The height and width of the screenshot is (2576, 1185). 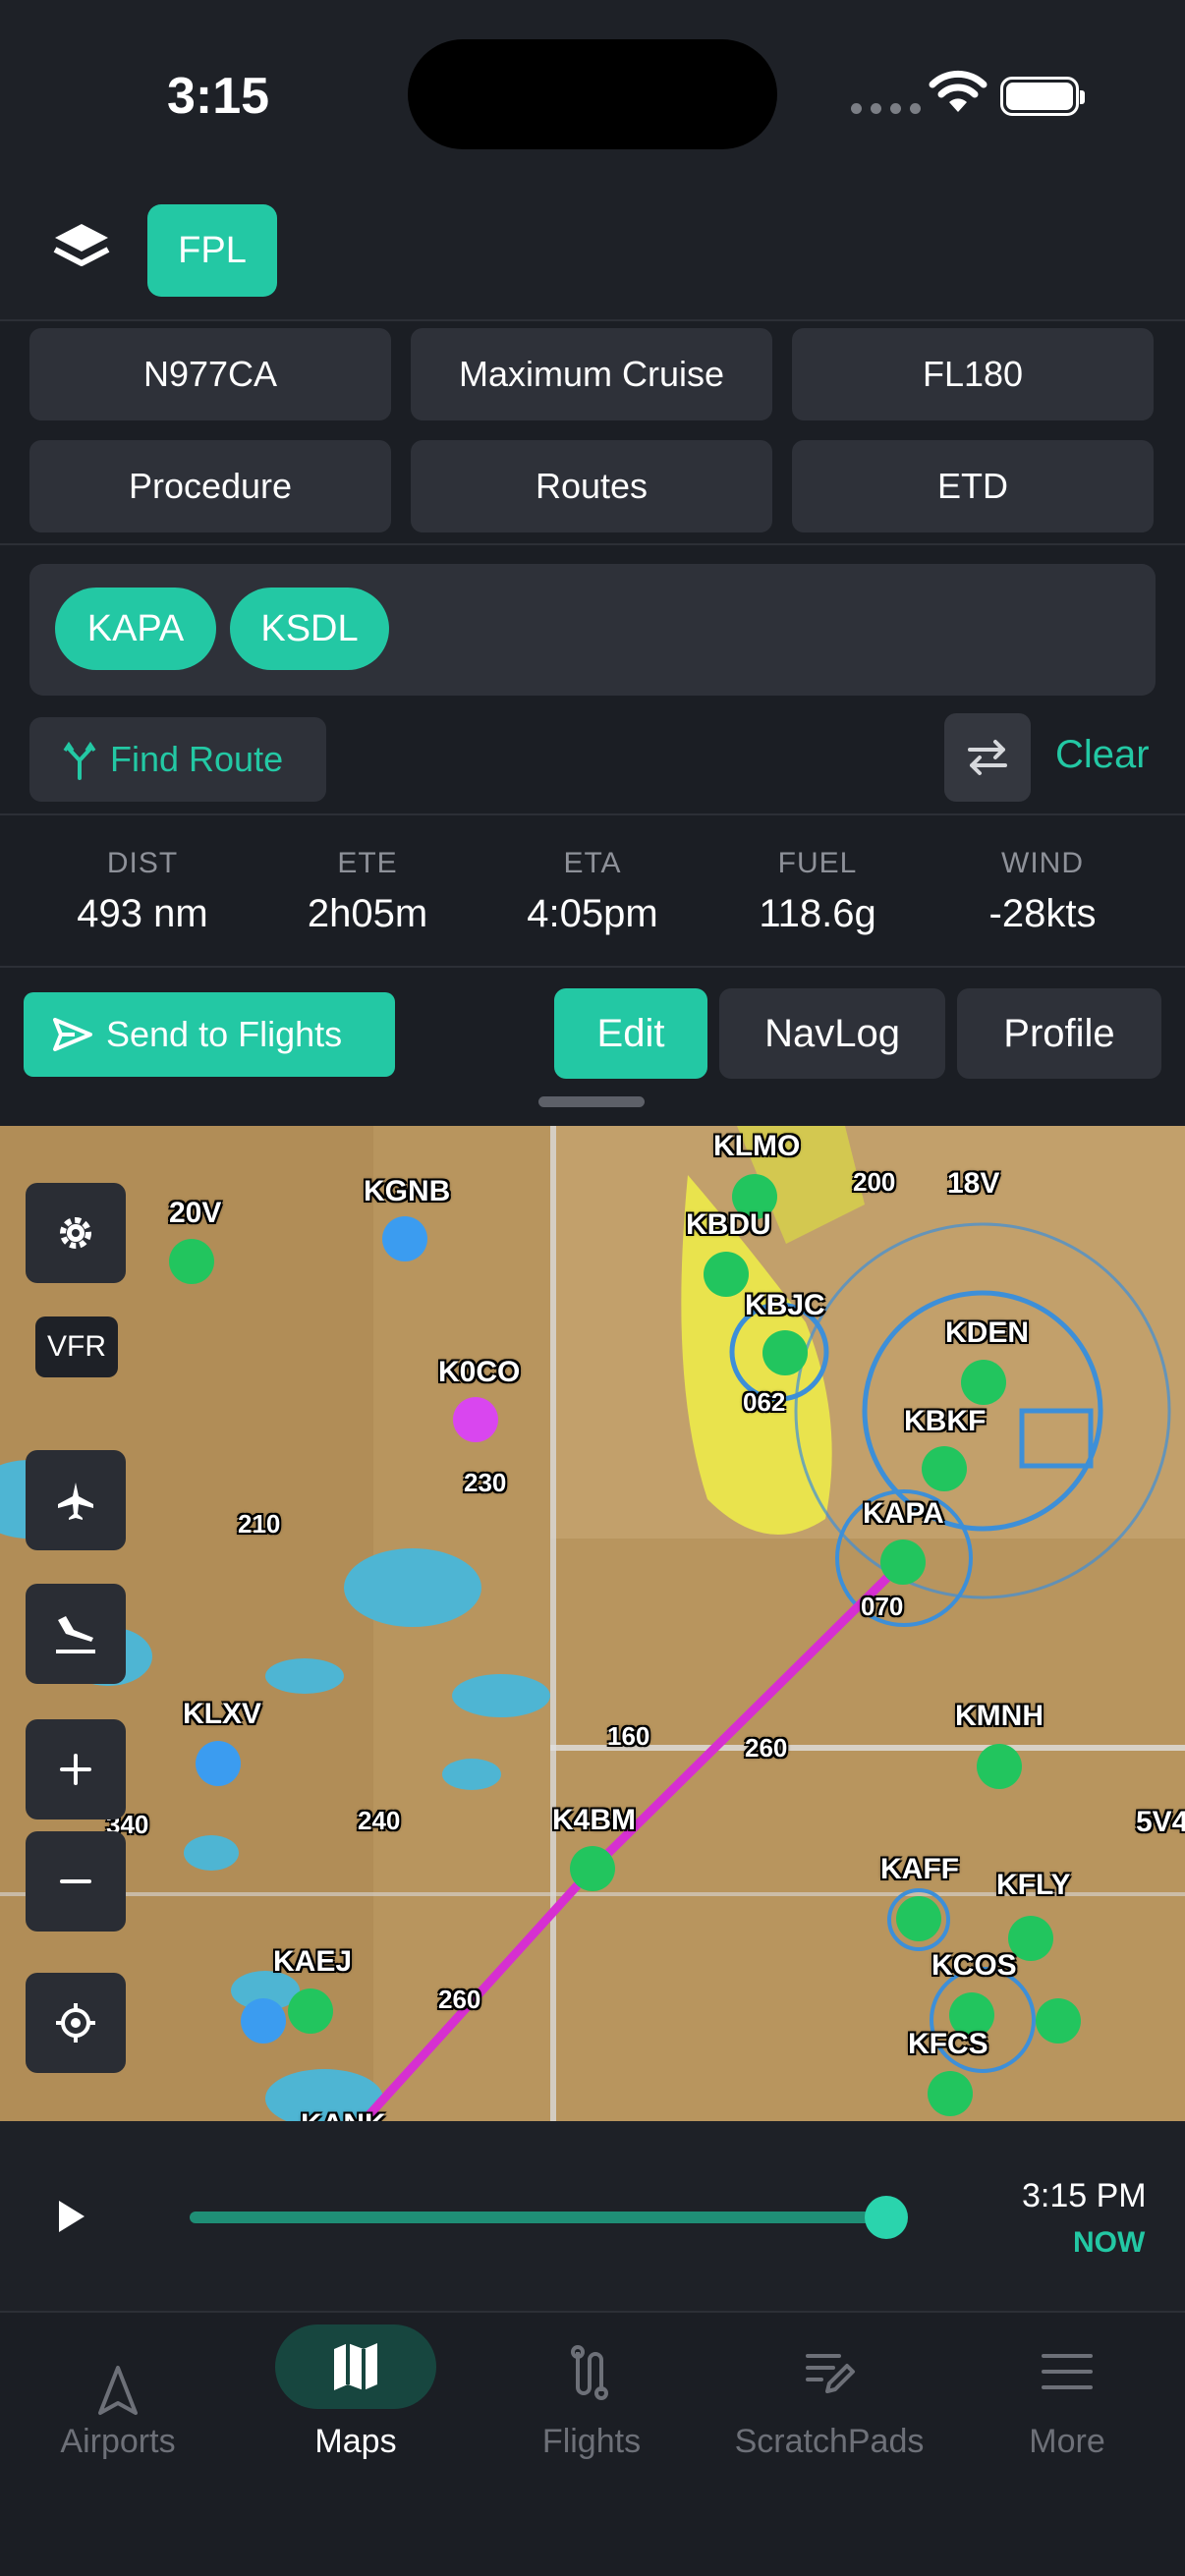 I want to click on crosshair-icon, so click(x=76, y=2023).